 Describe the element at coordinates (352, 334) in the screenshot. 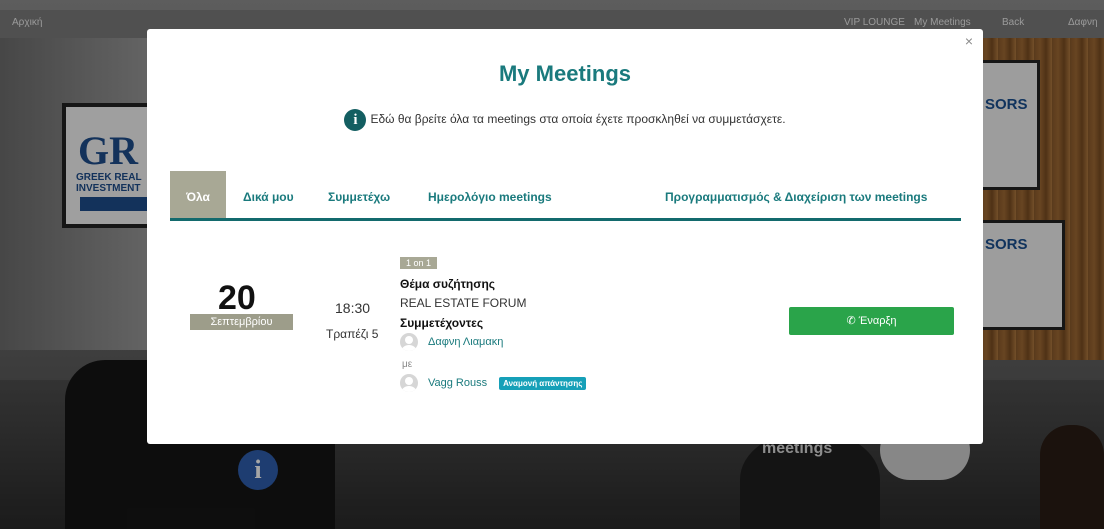

I see `meeting-table-number: Τραπέζι 5` at that location.